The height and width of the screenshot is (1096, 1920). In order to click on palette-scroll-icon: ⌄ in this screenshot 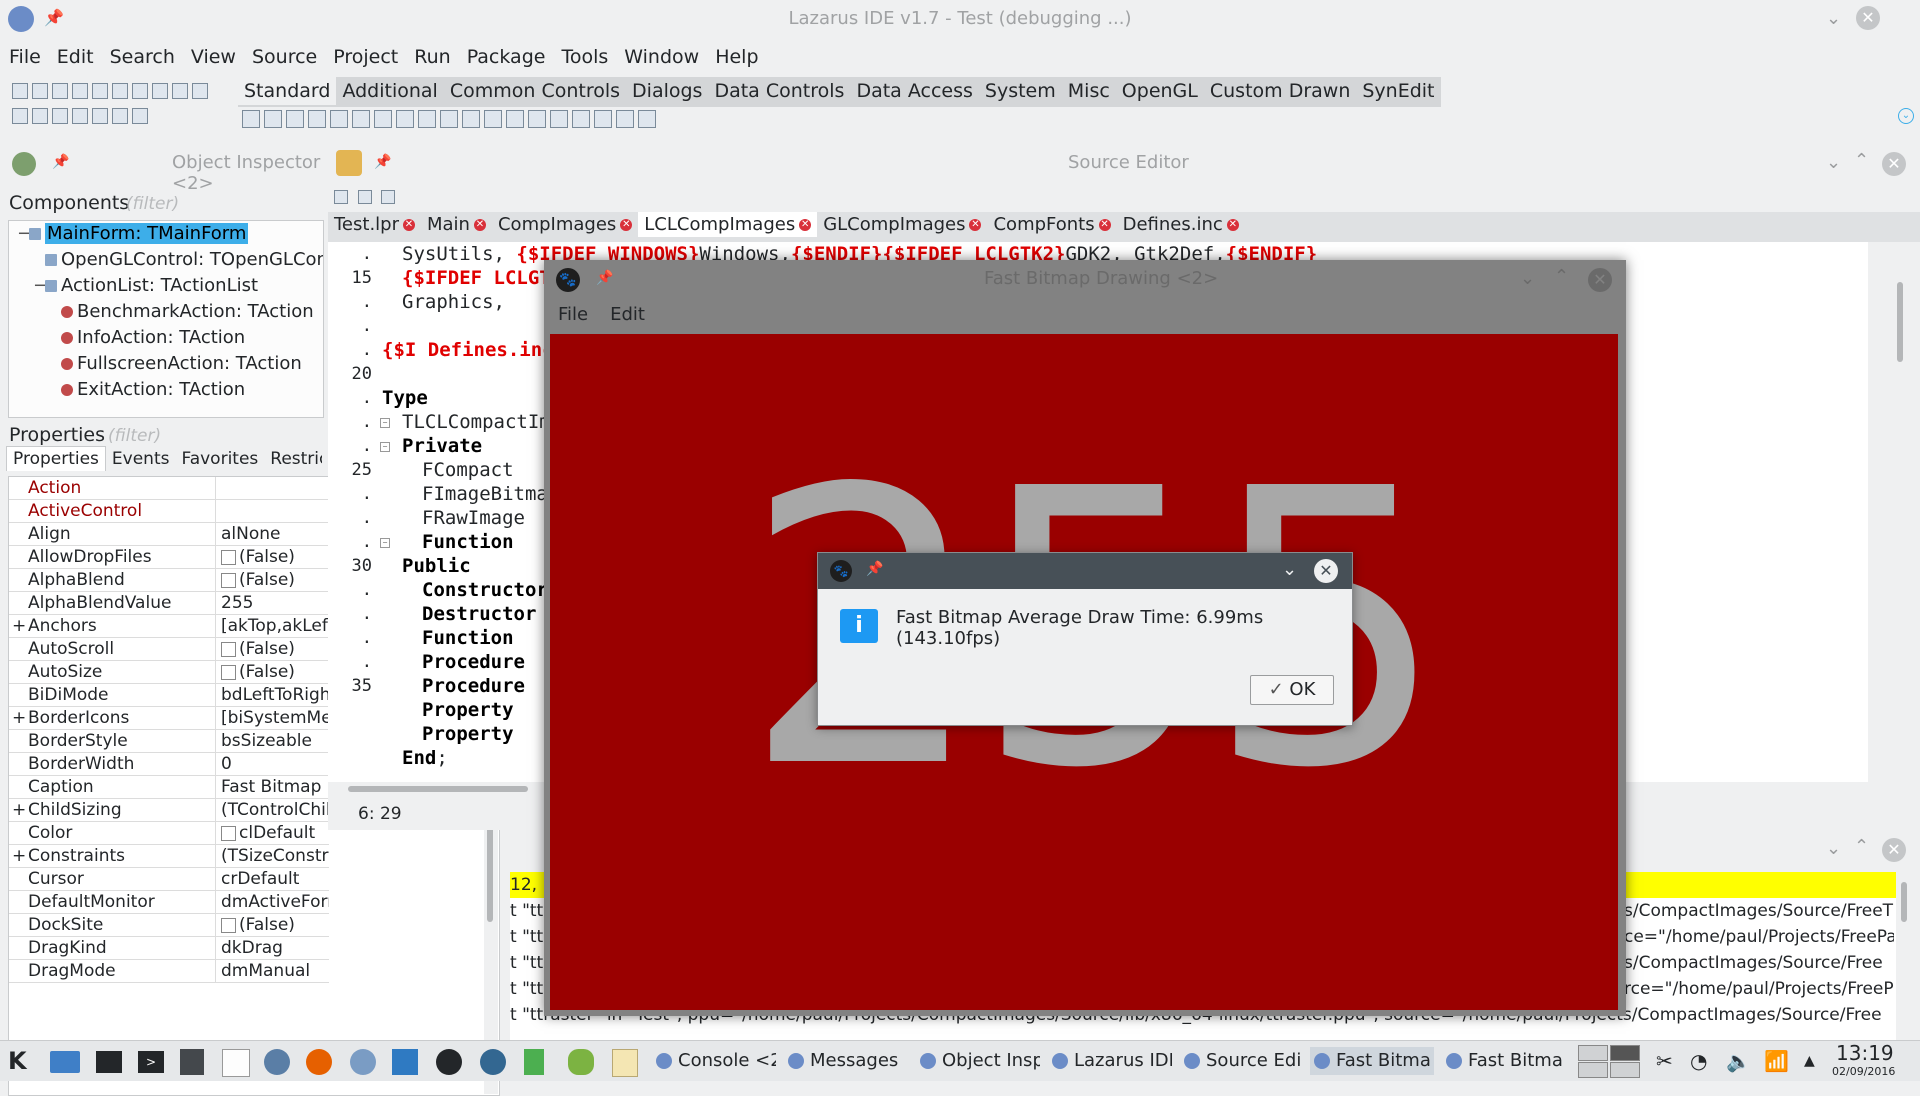, I will do `click(1906, 116)`.